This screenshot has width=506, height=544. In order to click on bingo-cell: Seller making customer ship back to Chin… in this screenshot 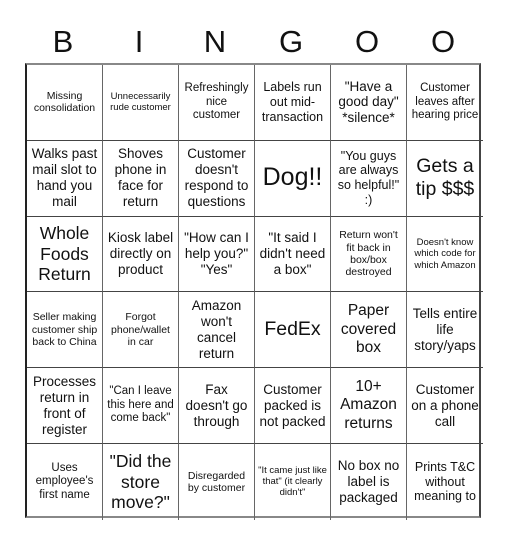, I will do `click(65, 330)`.